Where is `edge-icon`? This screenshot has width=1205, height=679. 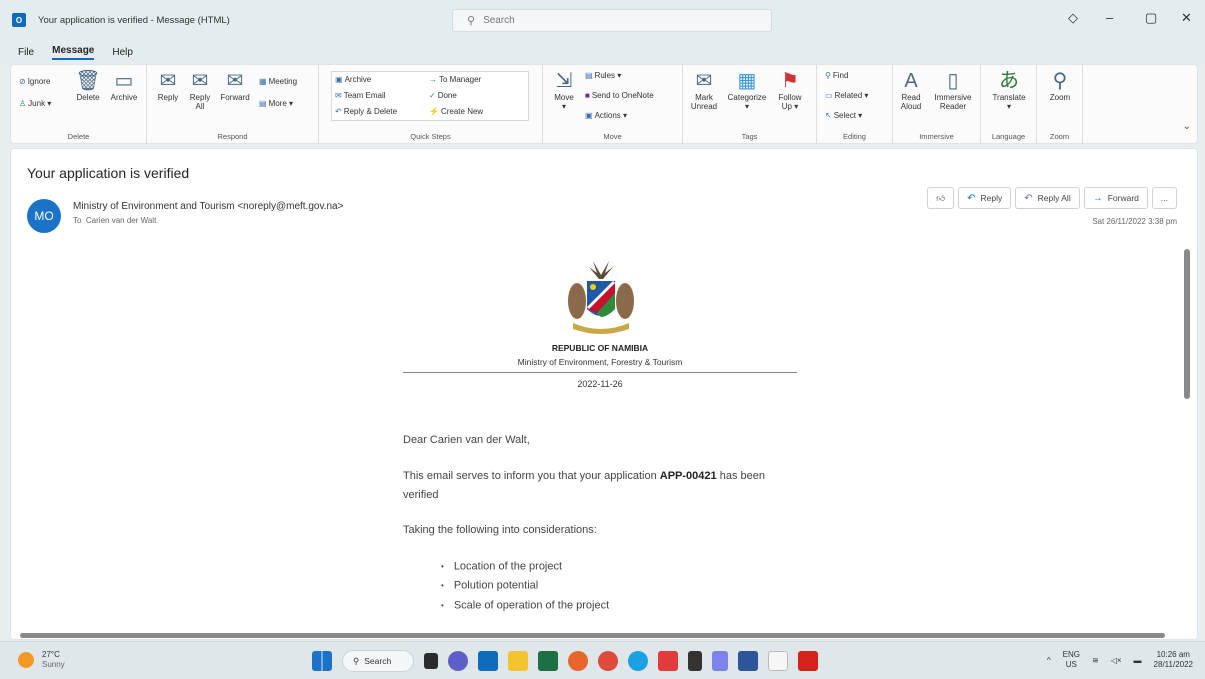
edge-icon is located at coordinates (638, 661).